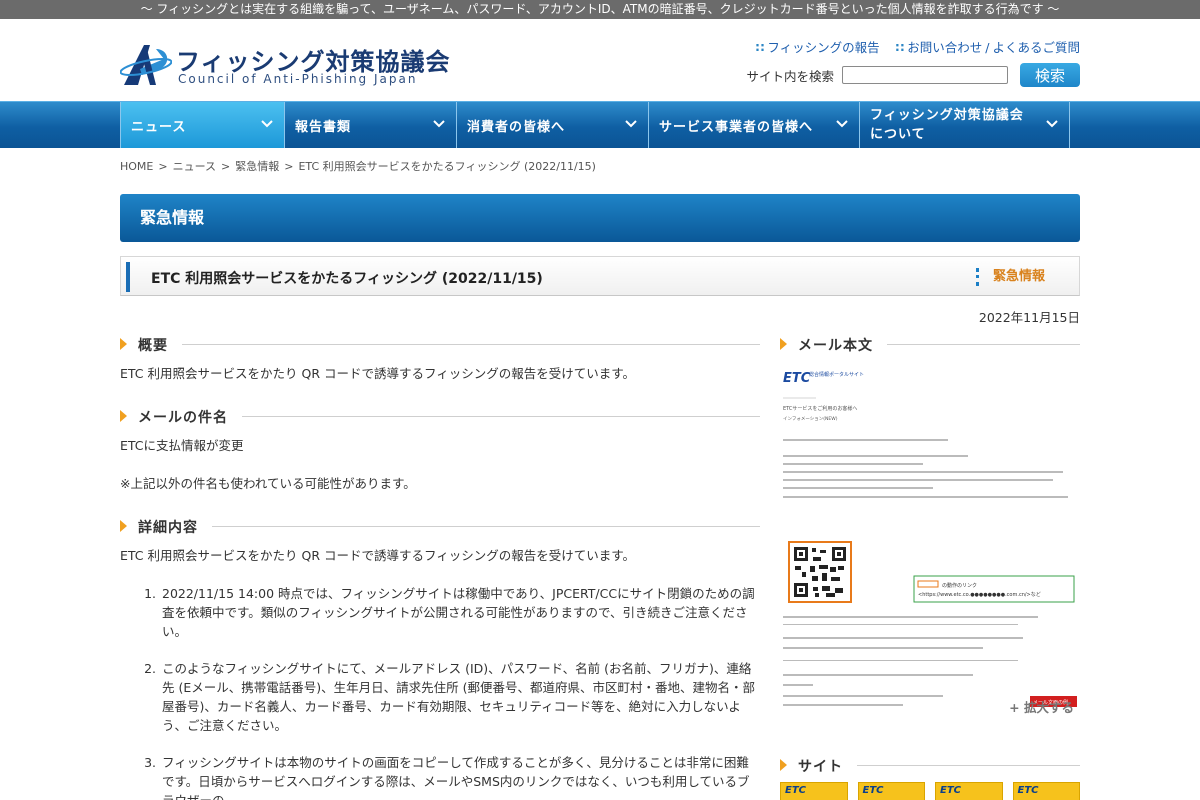 Image resolution: width=1200 pixels, height=800 pixels. I want to click on nav-label: フィッシング対策協議会 について, so click(947, 125).